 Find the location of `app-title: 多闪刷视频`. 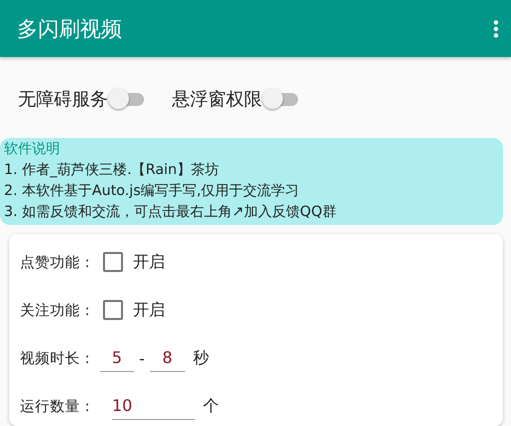

app-title: 多闪刷视频 is located at coordinates (69, 29).